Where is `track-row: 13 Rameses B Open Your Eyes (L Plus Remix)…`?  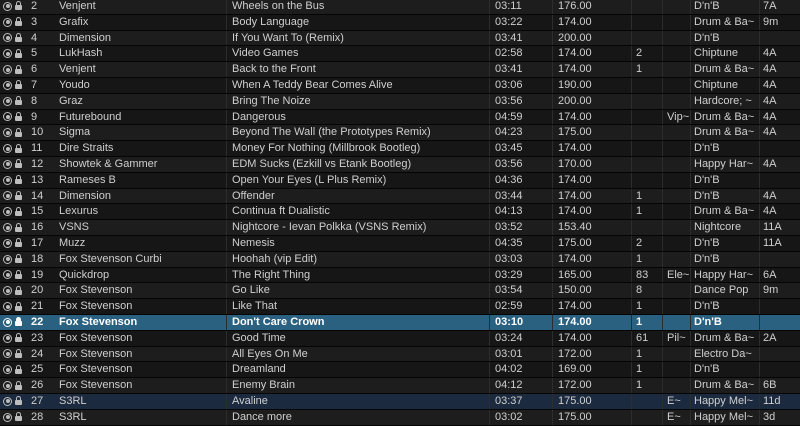 track-row: 13 Rameses B Open Your Eyes (L Plus Remix)… is located at coordinates (400, 180).